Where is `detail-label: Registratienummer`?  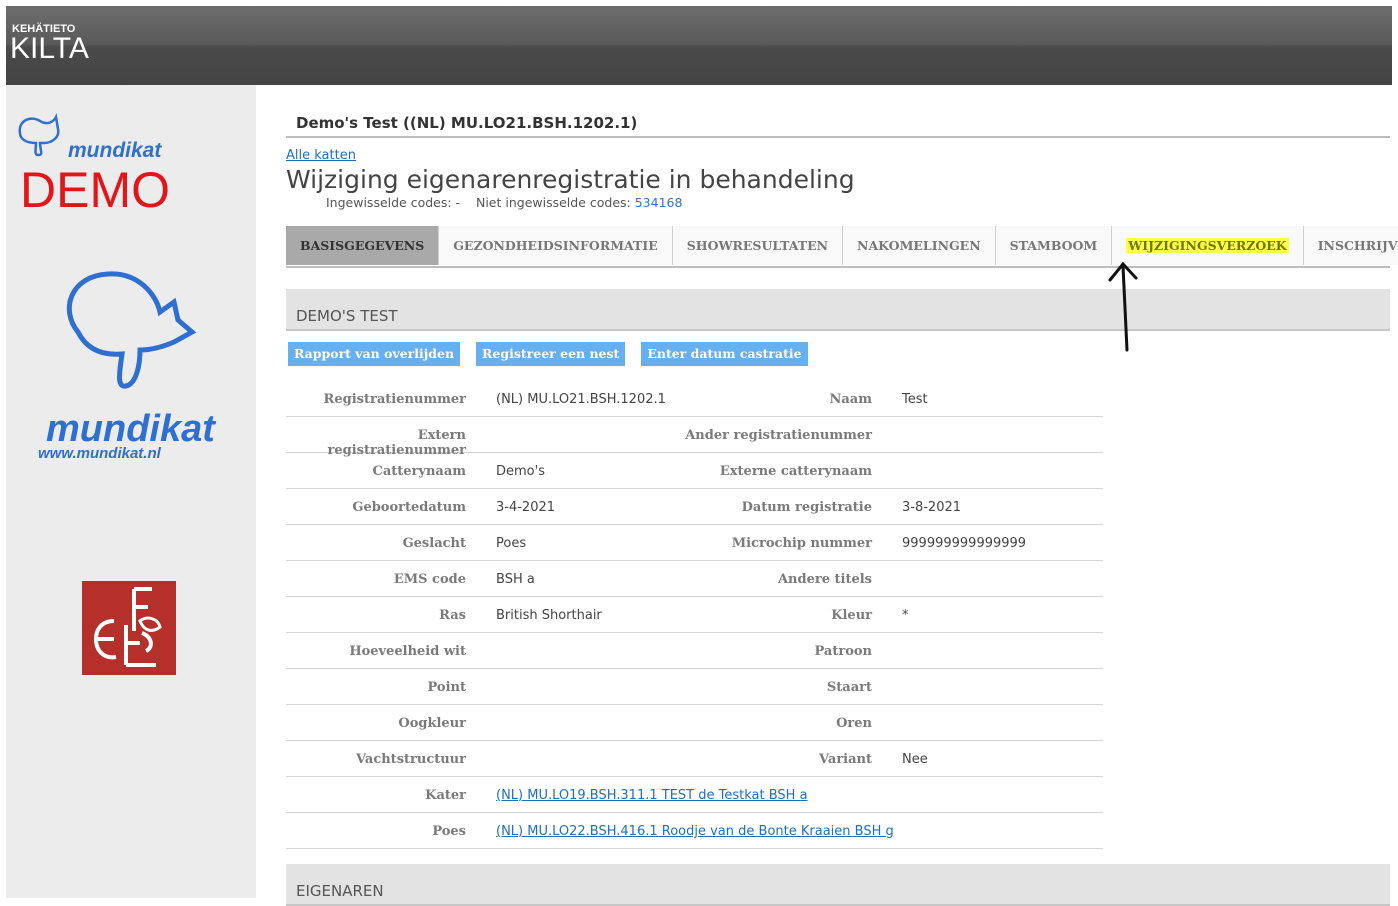
detail-label: Registratienummer is located at coordinates (394, 399).